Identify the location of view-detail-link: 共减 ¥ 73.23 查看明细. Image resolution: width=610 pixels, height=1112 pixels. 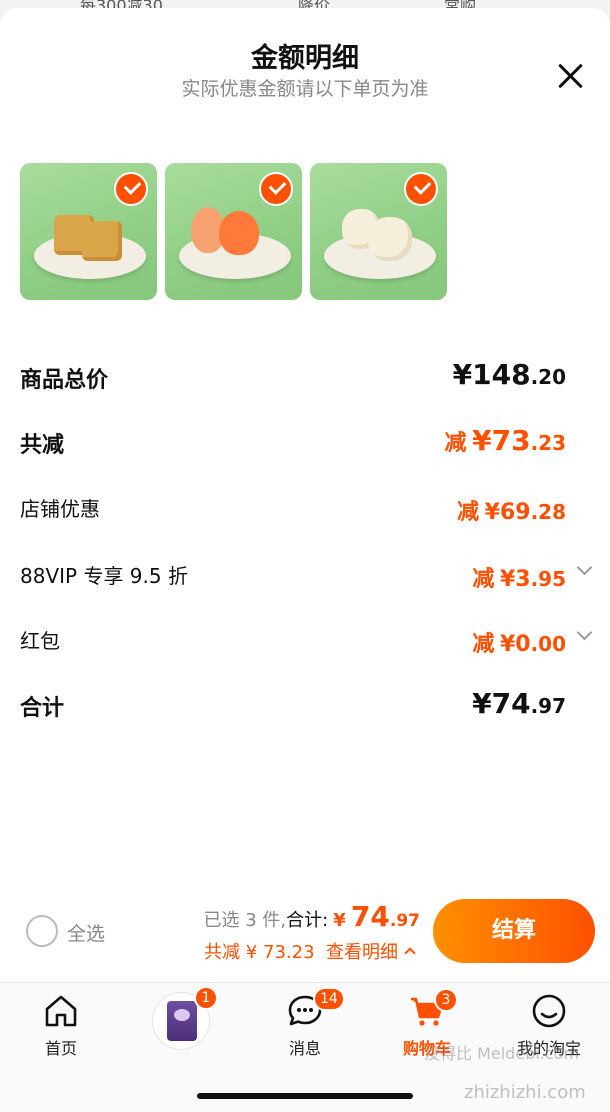
(310, 951).